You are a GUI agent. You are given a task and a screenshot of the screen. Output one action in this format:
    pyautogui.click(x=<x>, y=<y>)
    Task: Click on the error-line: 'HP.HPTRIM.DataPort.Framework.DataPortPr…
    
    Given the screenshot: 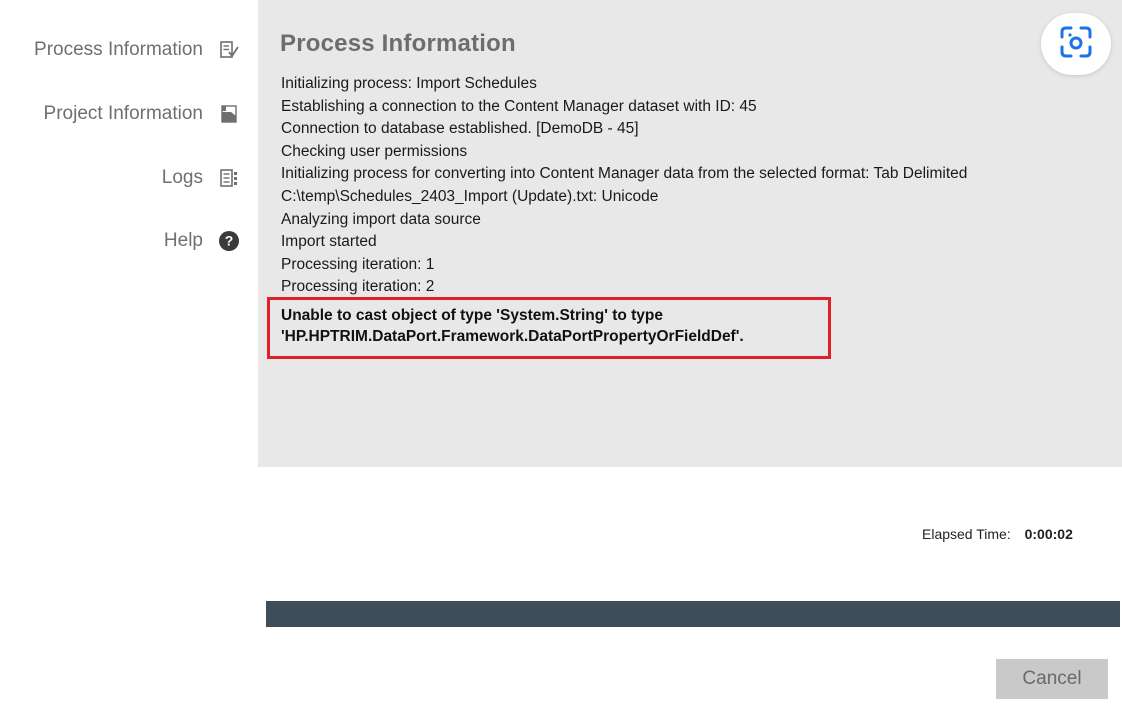 What is the action you would take?
    pyautogui.click(x=512, y=336)
    